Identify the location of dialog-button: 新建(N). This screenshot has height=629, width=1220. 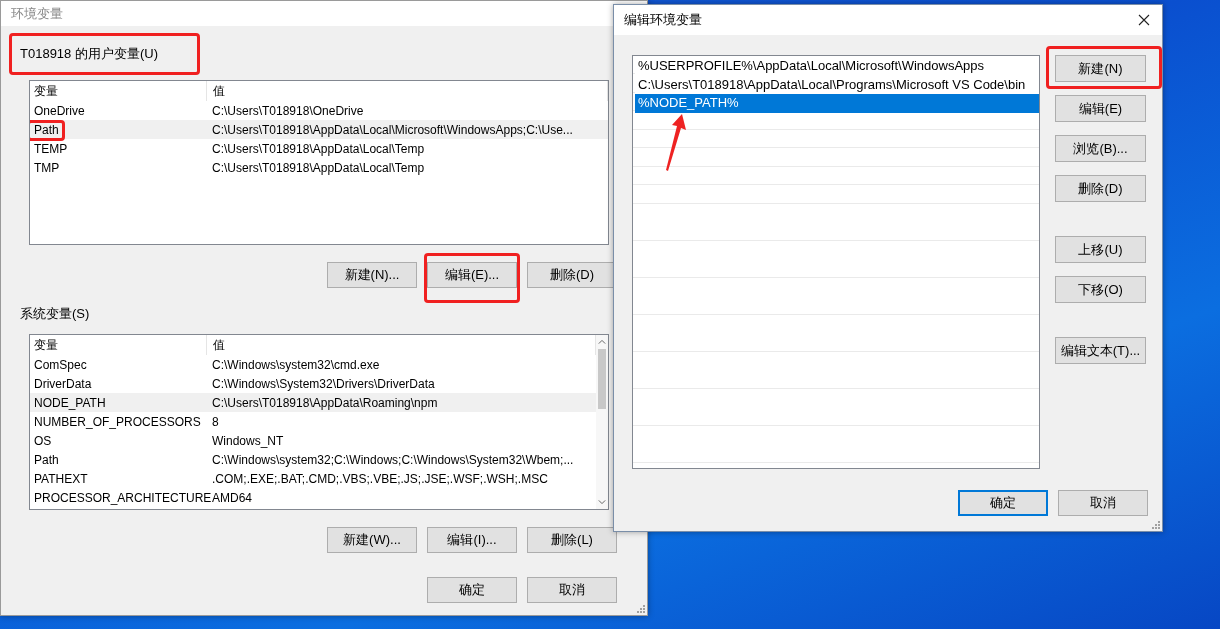
(1100, 68).